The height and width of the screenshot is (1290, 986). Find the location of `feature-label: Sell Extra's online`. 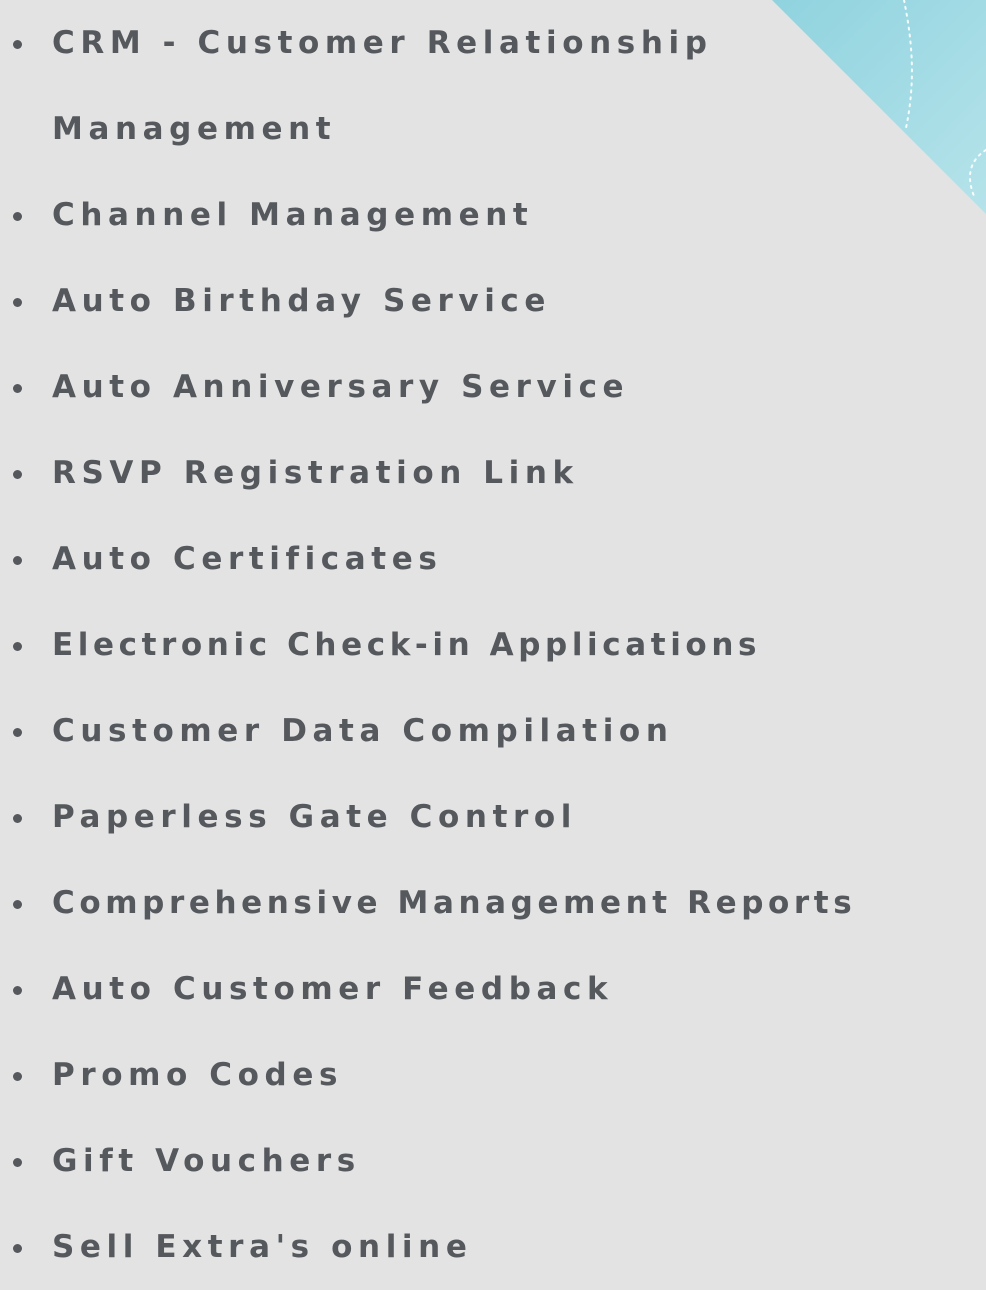

feature-label: Sell Extra's online is located at coordinates (262, 1247).